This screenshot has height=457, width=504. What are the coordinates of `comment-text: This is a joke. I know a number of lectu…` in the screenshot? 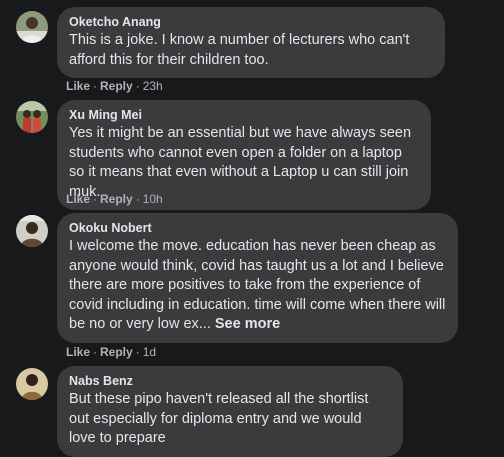 It's located at (239, 50).